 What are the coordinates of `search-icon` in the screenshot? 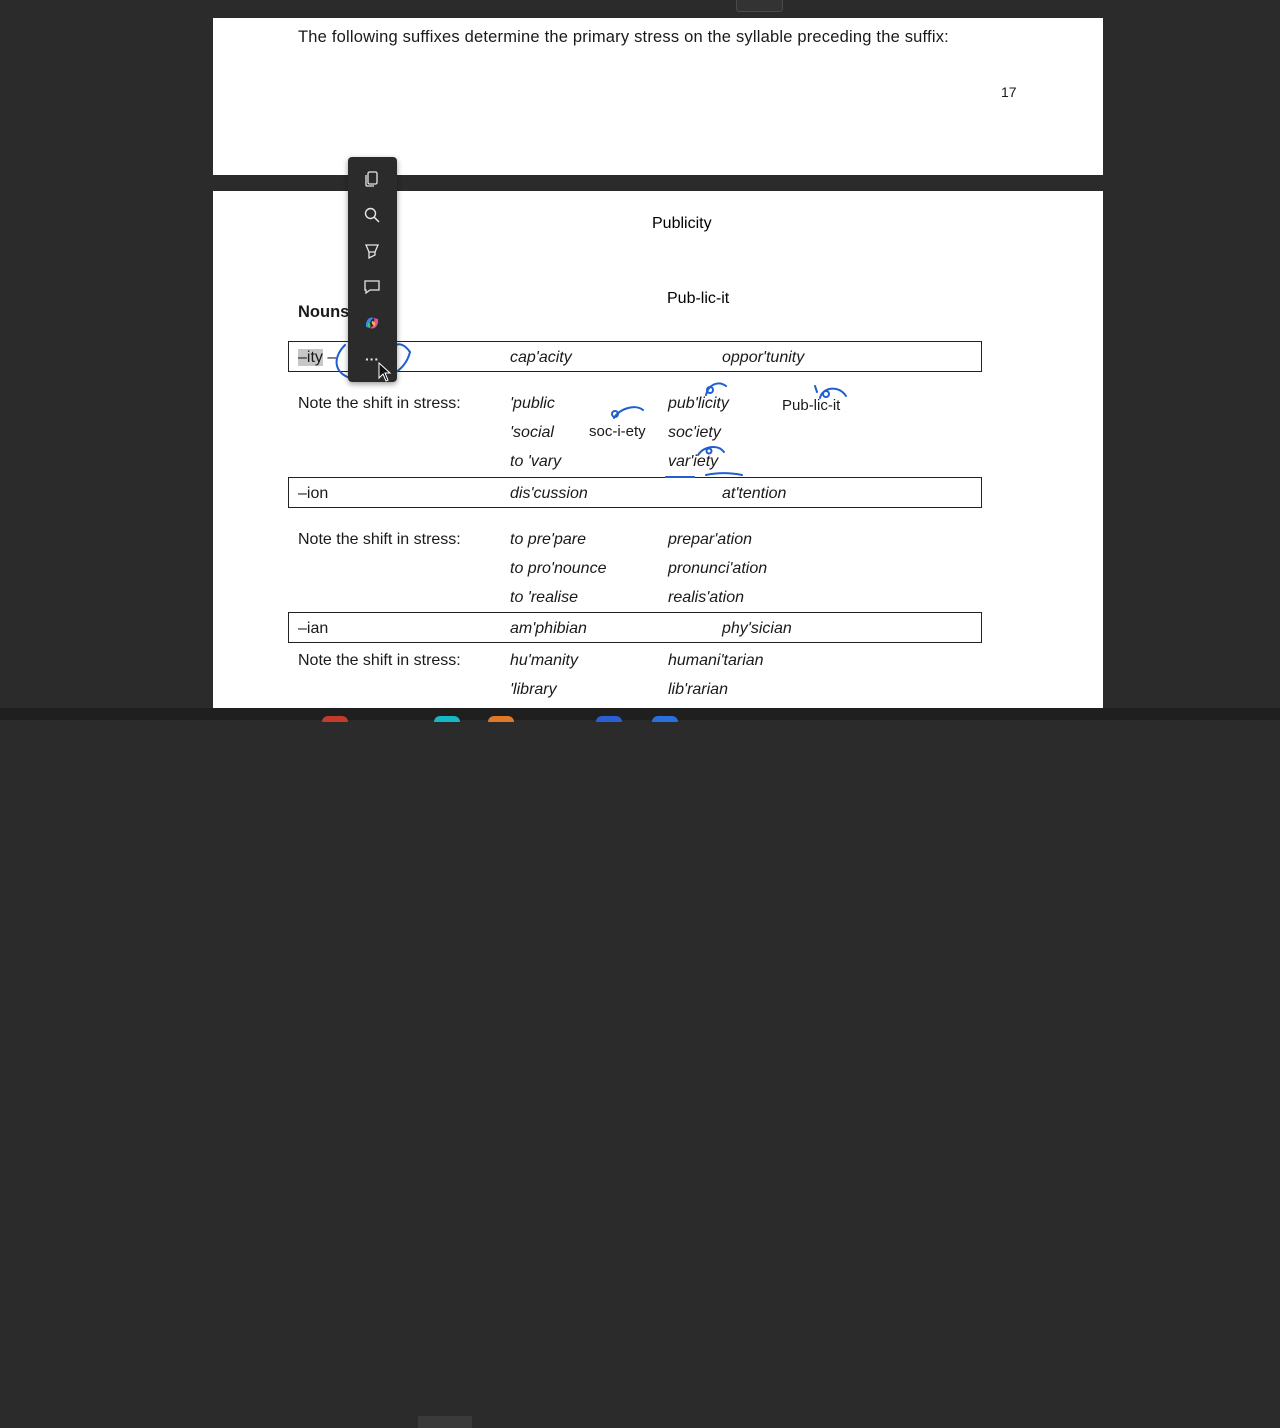 It's located at (372, 215).